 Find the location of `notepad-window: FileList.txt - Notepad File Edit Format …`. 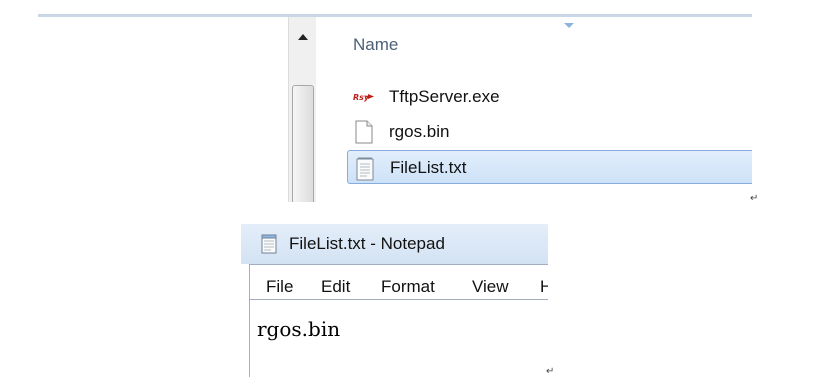

notepad-window: FileList.txt - Notepad File Edit Format … is located at coordinates (394, 300).